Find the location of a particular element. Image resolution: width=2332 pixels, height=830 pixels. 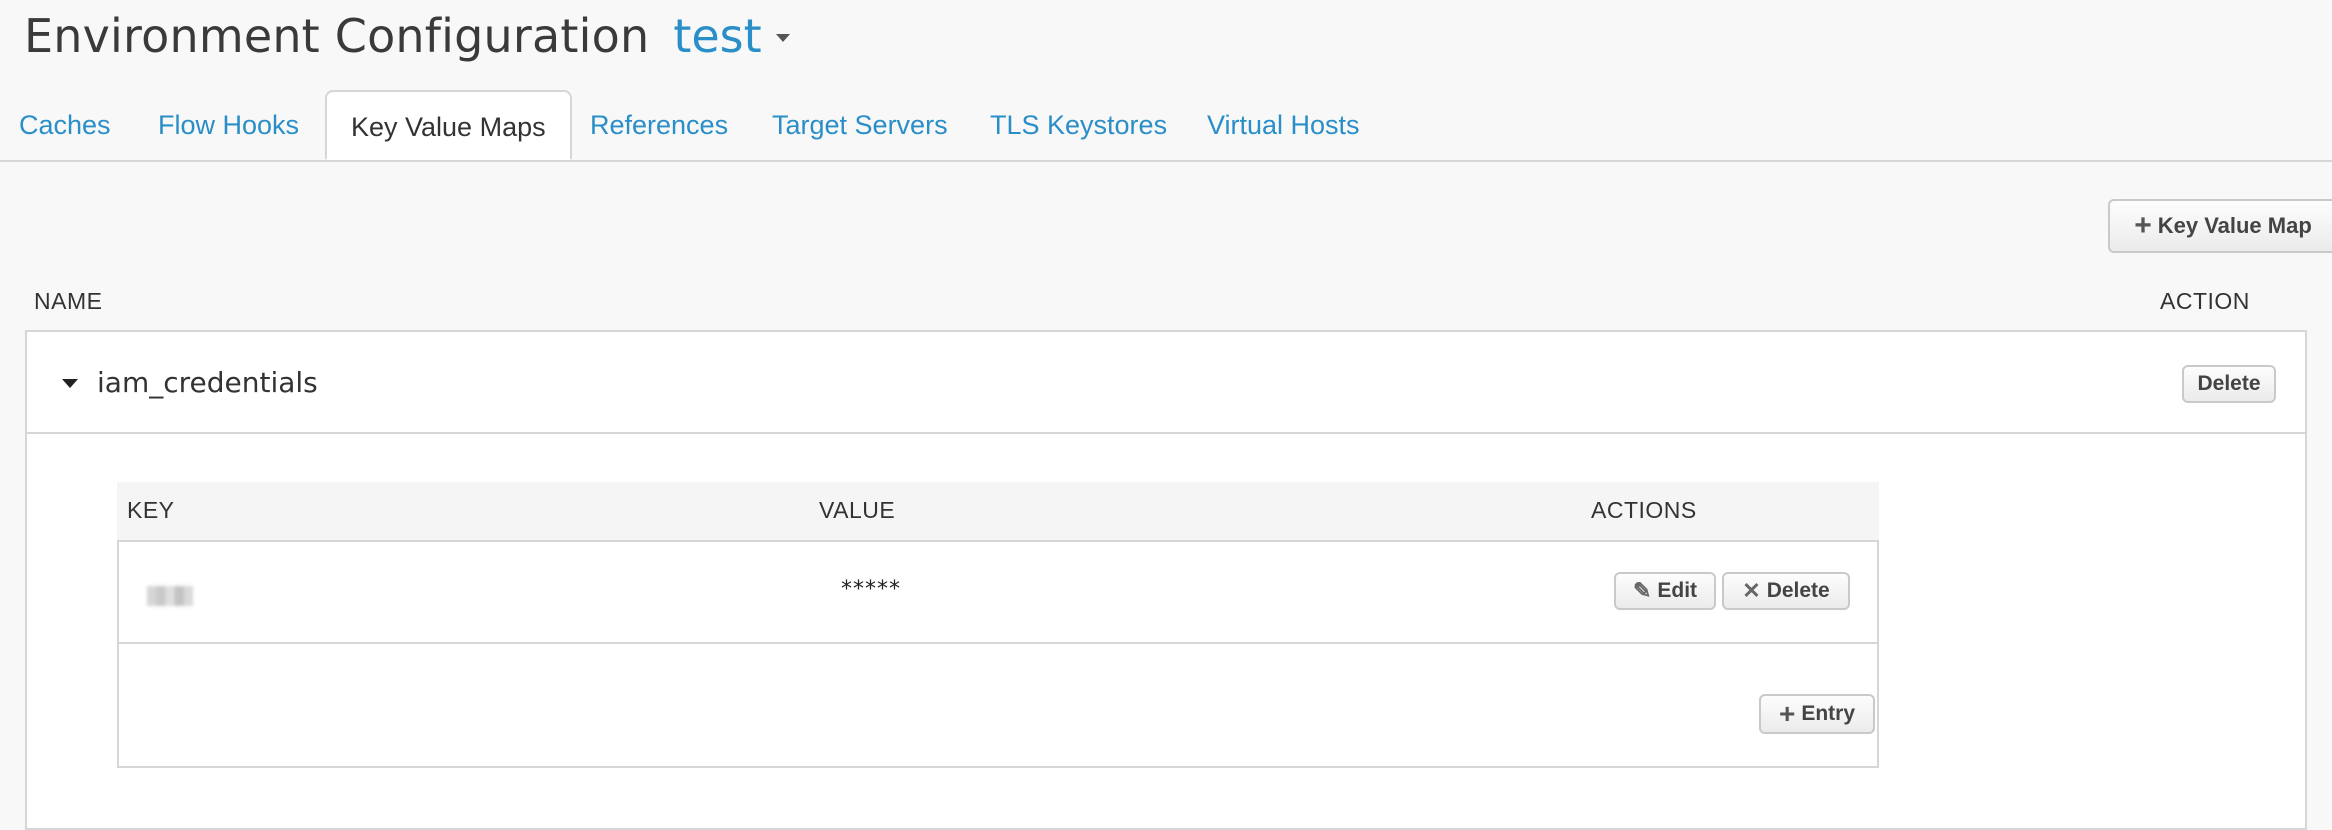

key-column-header: KEY is located at coordinates (151, 510).